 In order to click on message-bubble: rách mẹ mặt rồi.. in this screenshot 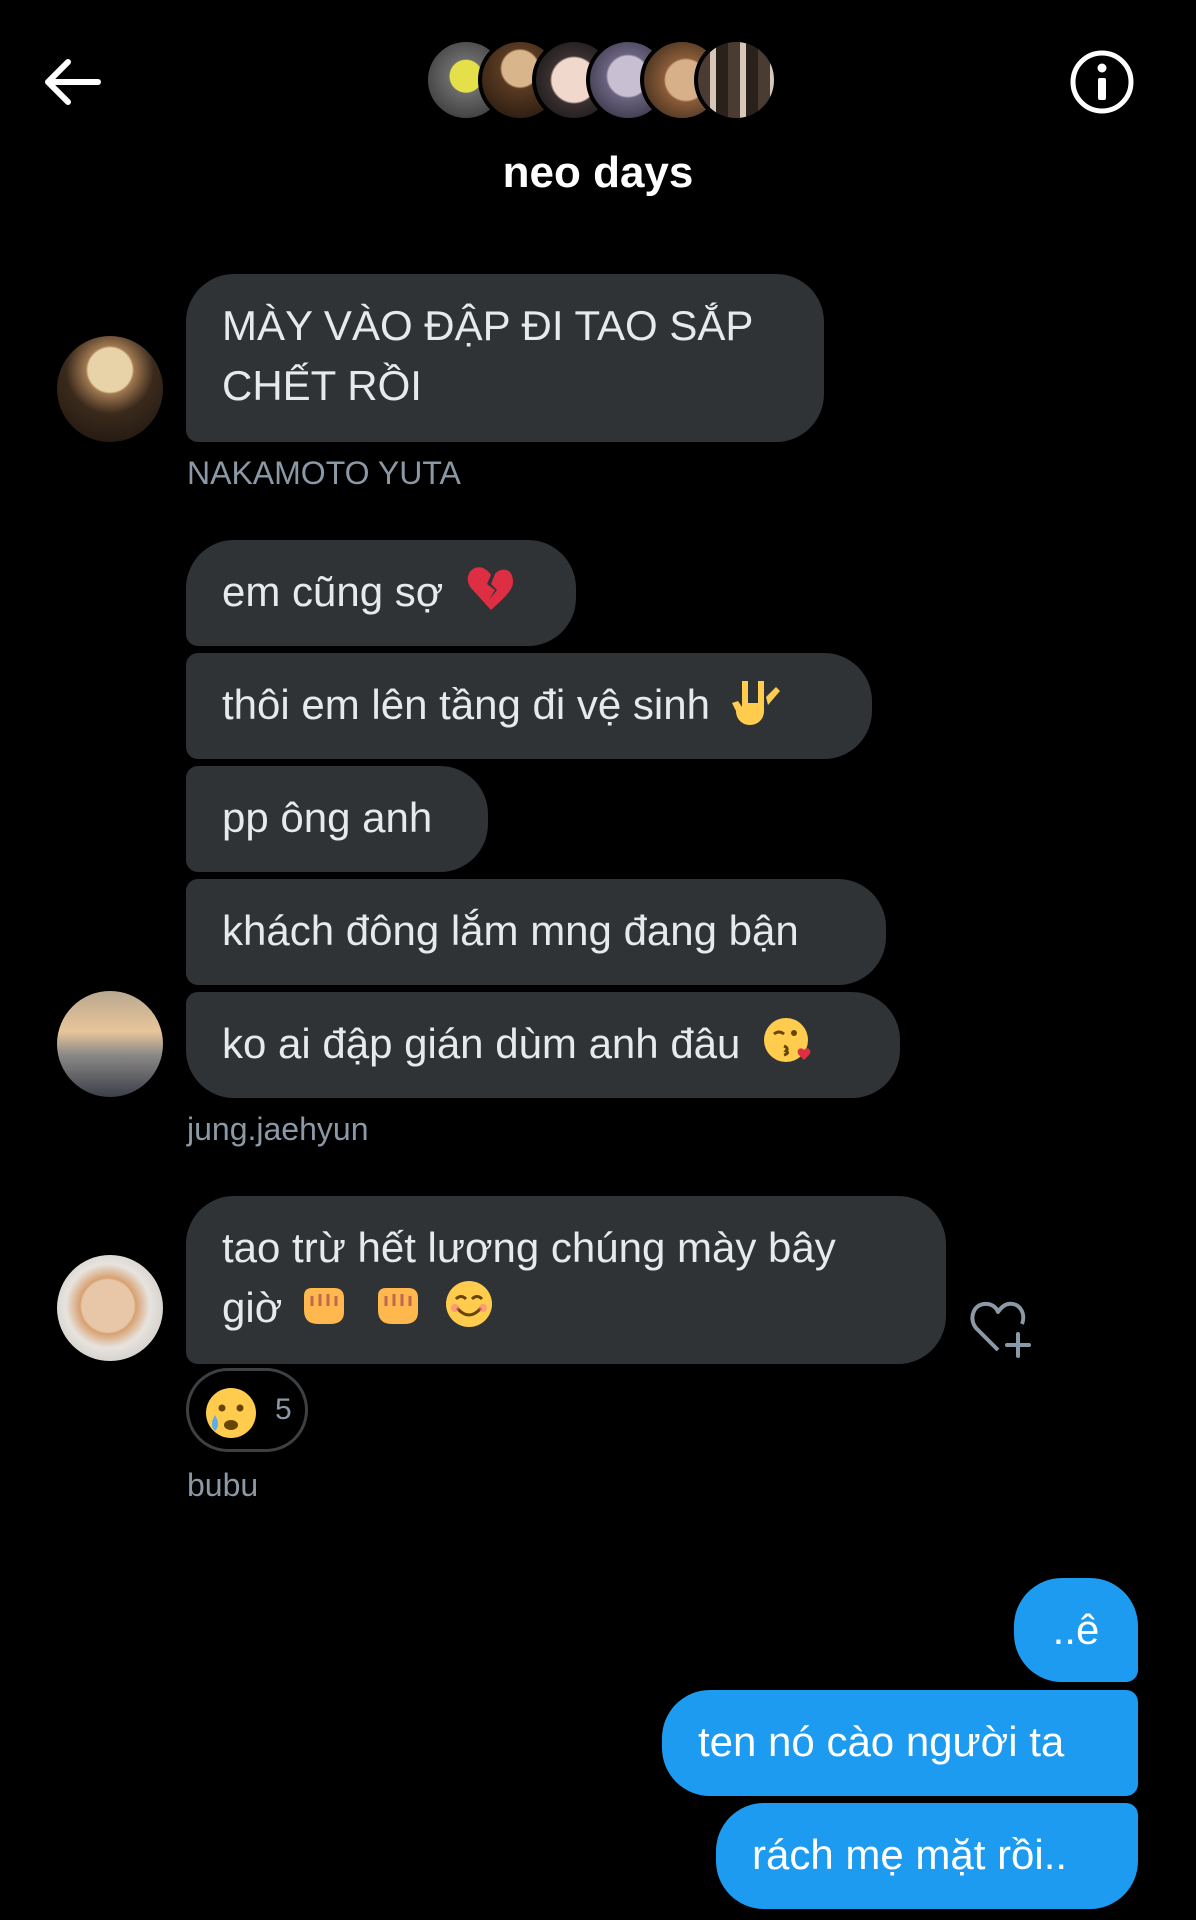, I will do `click(927, 1856)`.